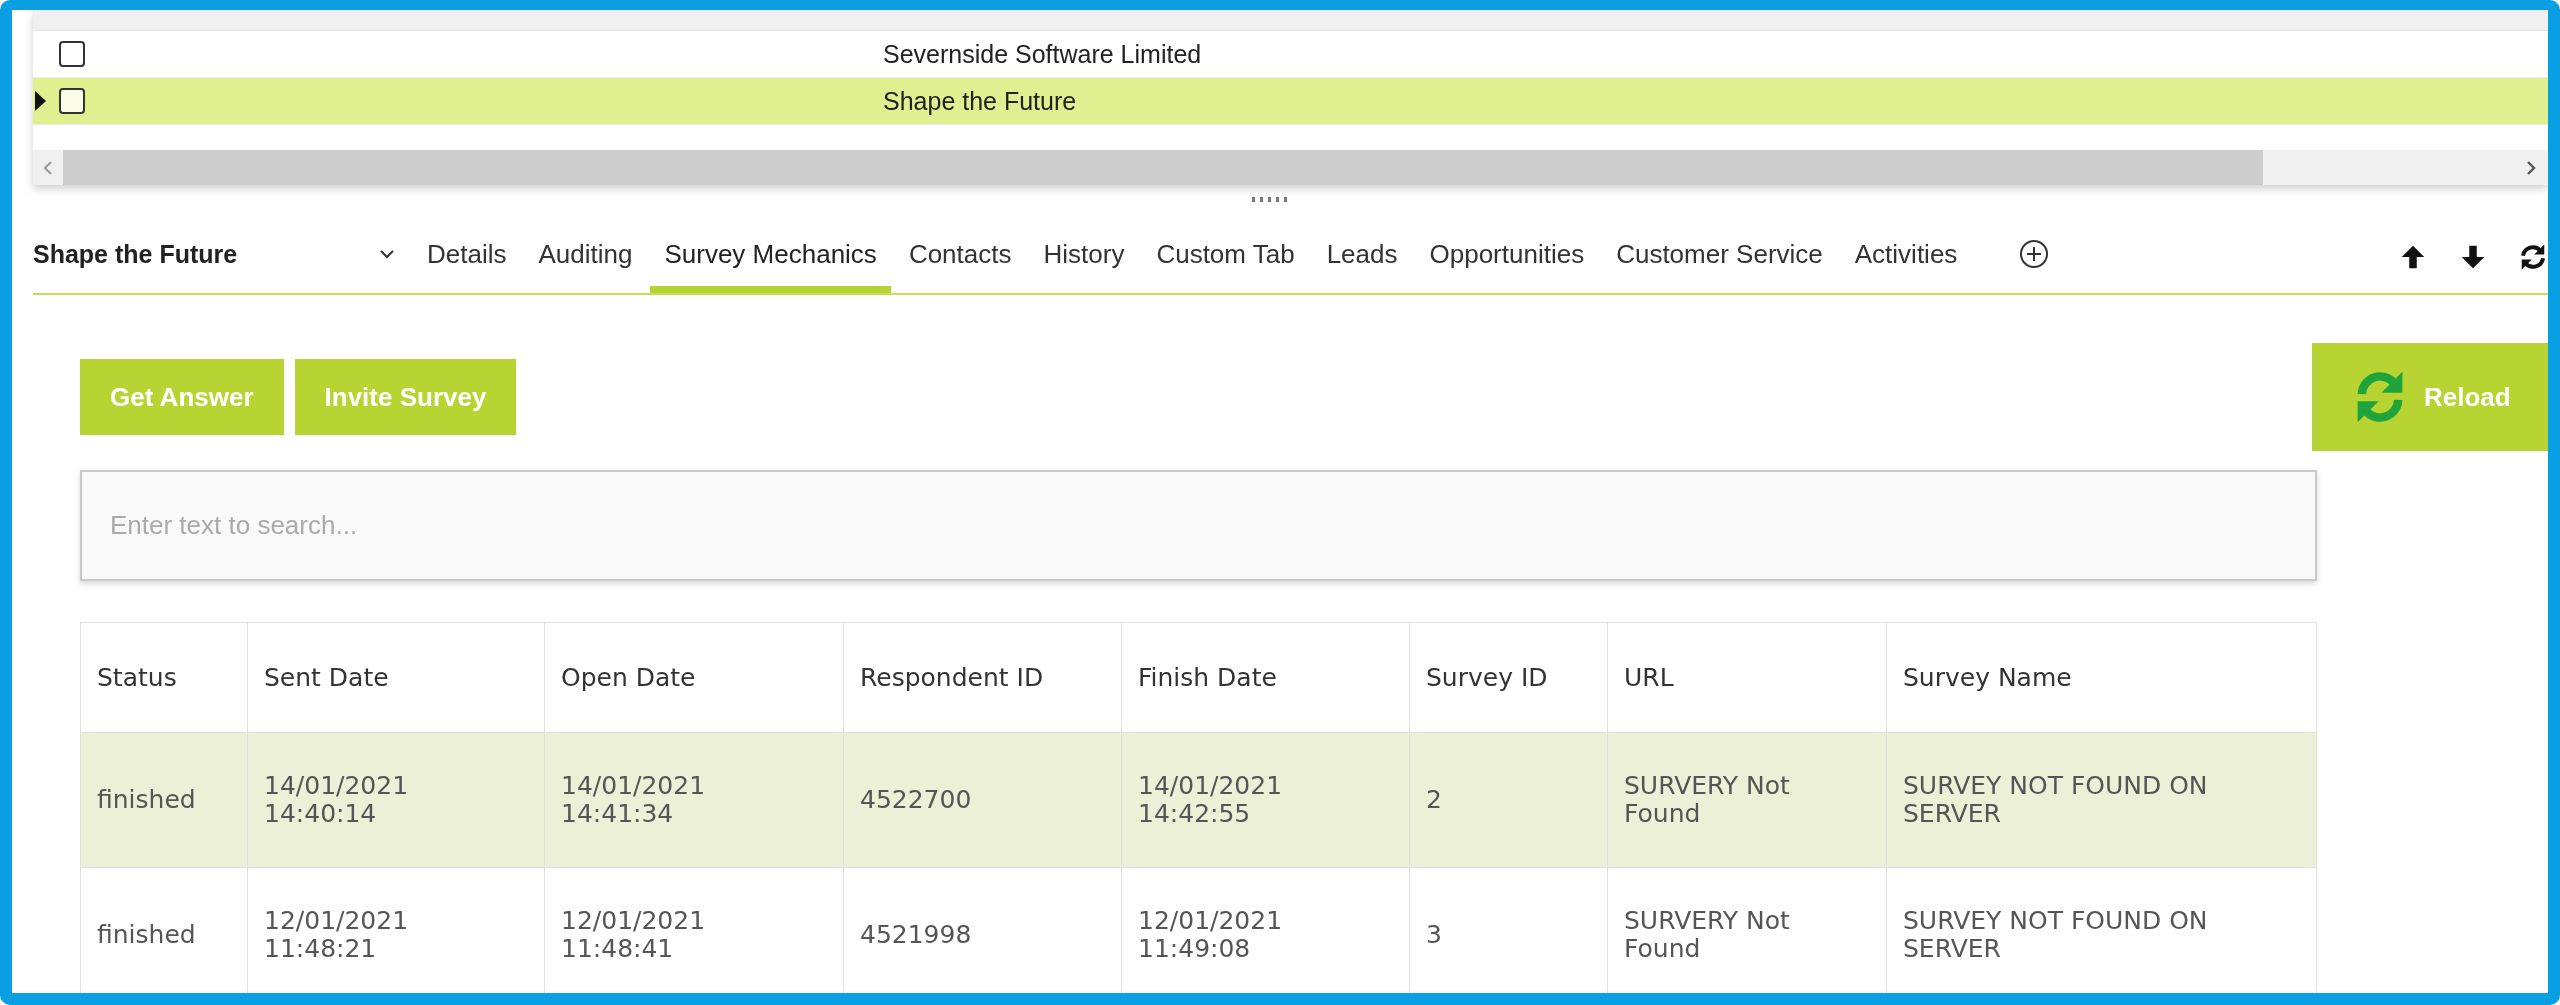 The height and width of the screenshot is (1005, 2560). What do you see at coordinates (1362, 254) in the screenshot?
I see `tab: Leads` at bounding box center [1362, 254].